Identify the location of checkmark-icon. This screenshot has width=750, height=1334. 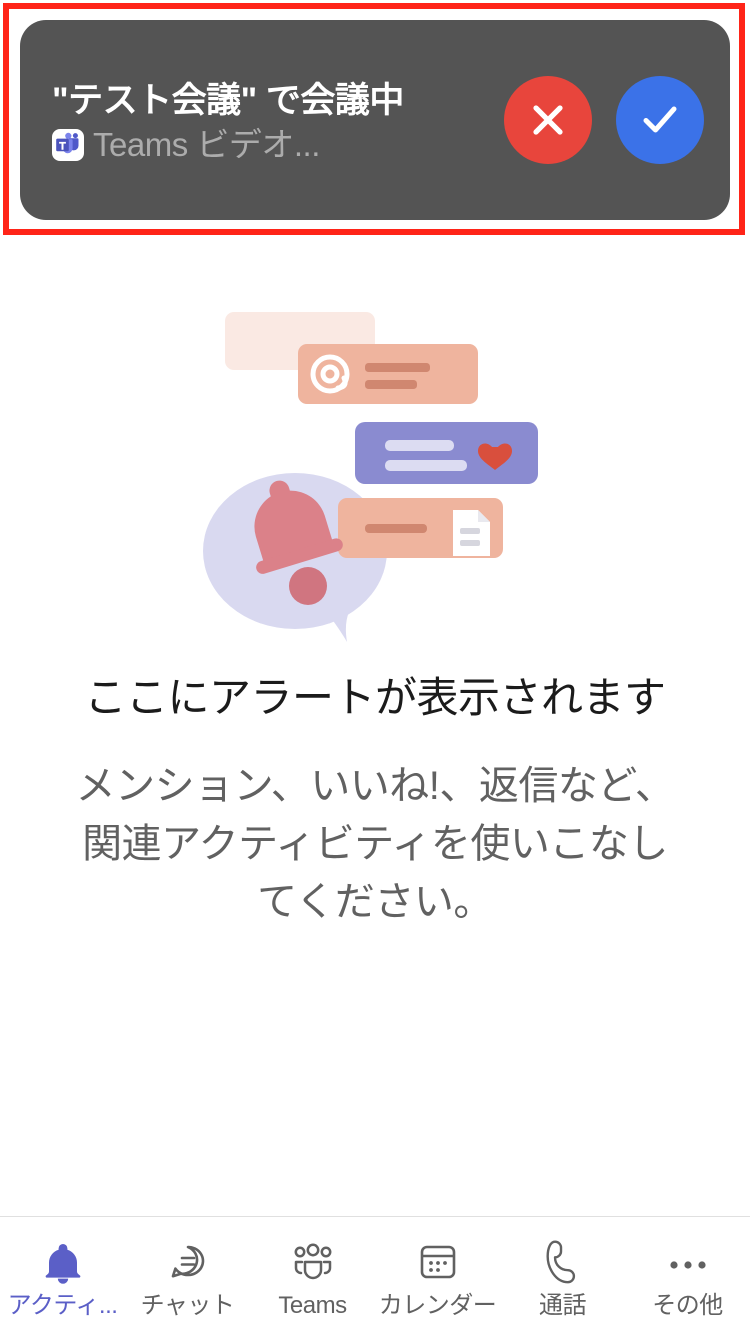
(660, 119).